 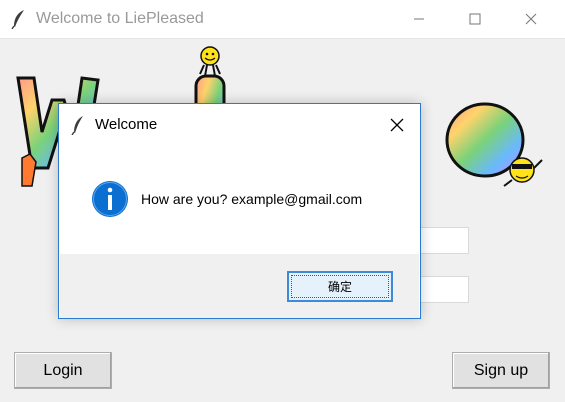 I want to click on window-title: Welcome to LiePleased, so click(x=120, y=18).